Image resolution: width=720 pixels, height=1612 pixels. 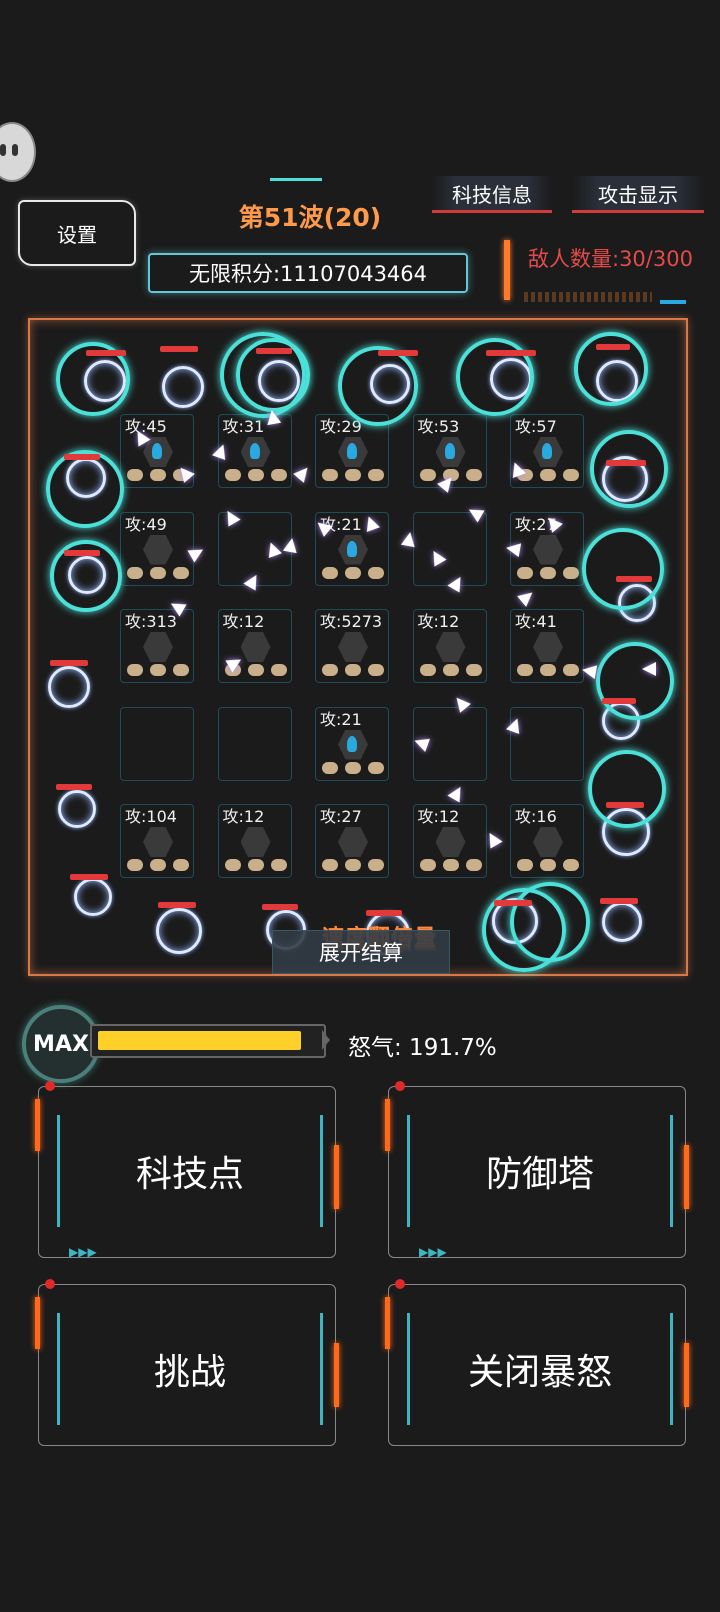 I want to click on rage-max-badge: MAX, so click(x=61, y=1044).